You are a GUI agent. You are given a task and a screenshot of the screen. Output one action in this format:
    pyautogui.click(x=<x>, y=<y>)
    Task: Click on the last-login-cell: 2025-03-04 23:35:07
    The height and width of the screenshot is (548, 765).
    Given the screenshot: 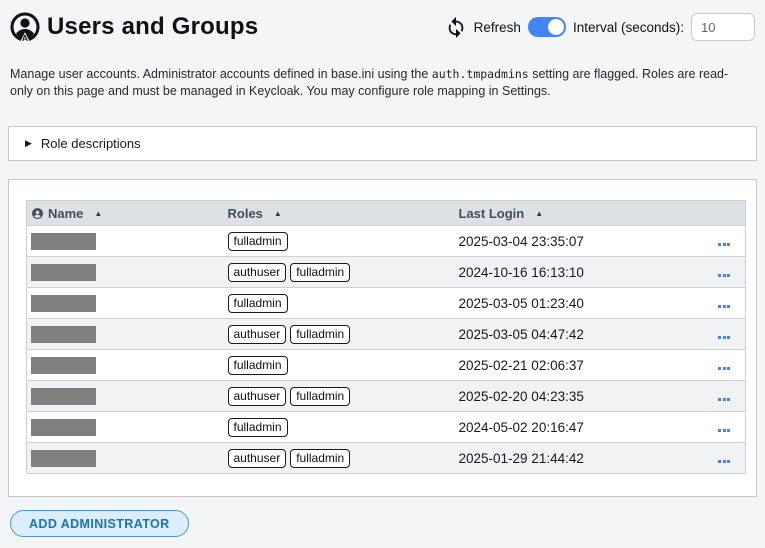 What is the action you would take?
    pyautogui.click(x=577, y=241)
    